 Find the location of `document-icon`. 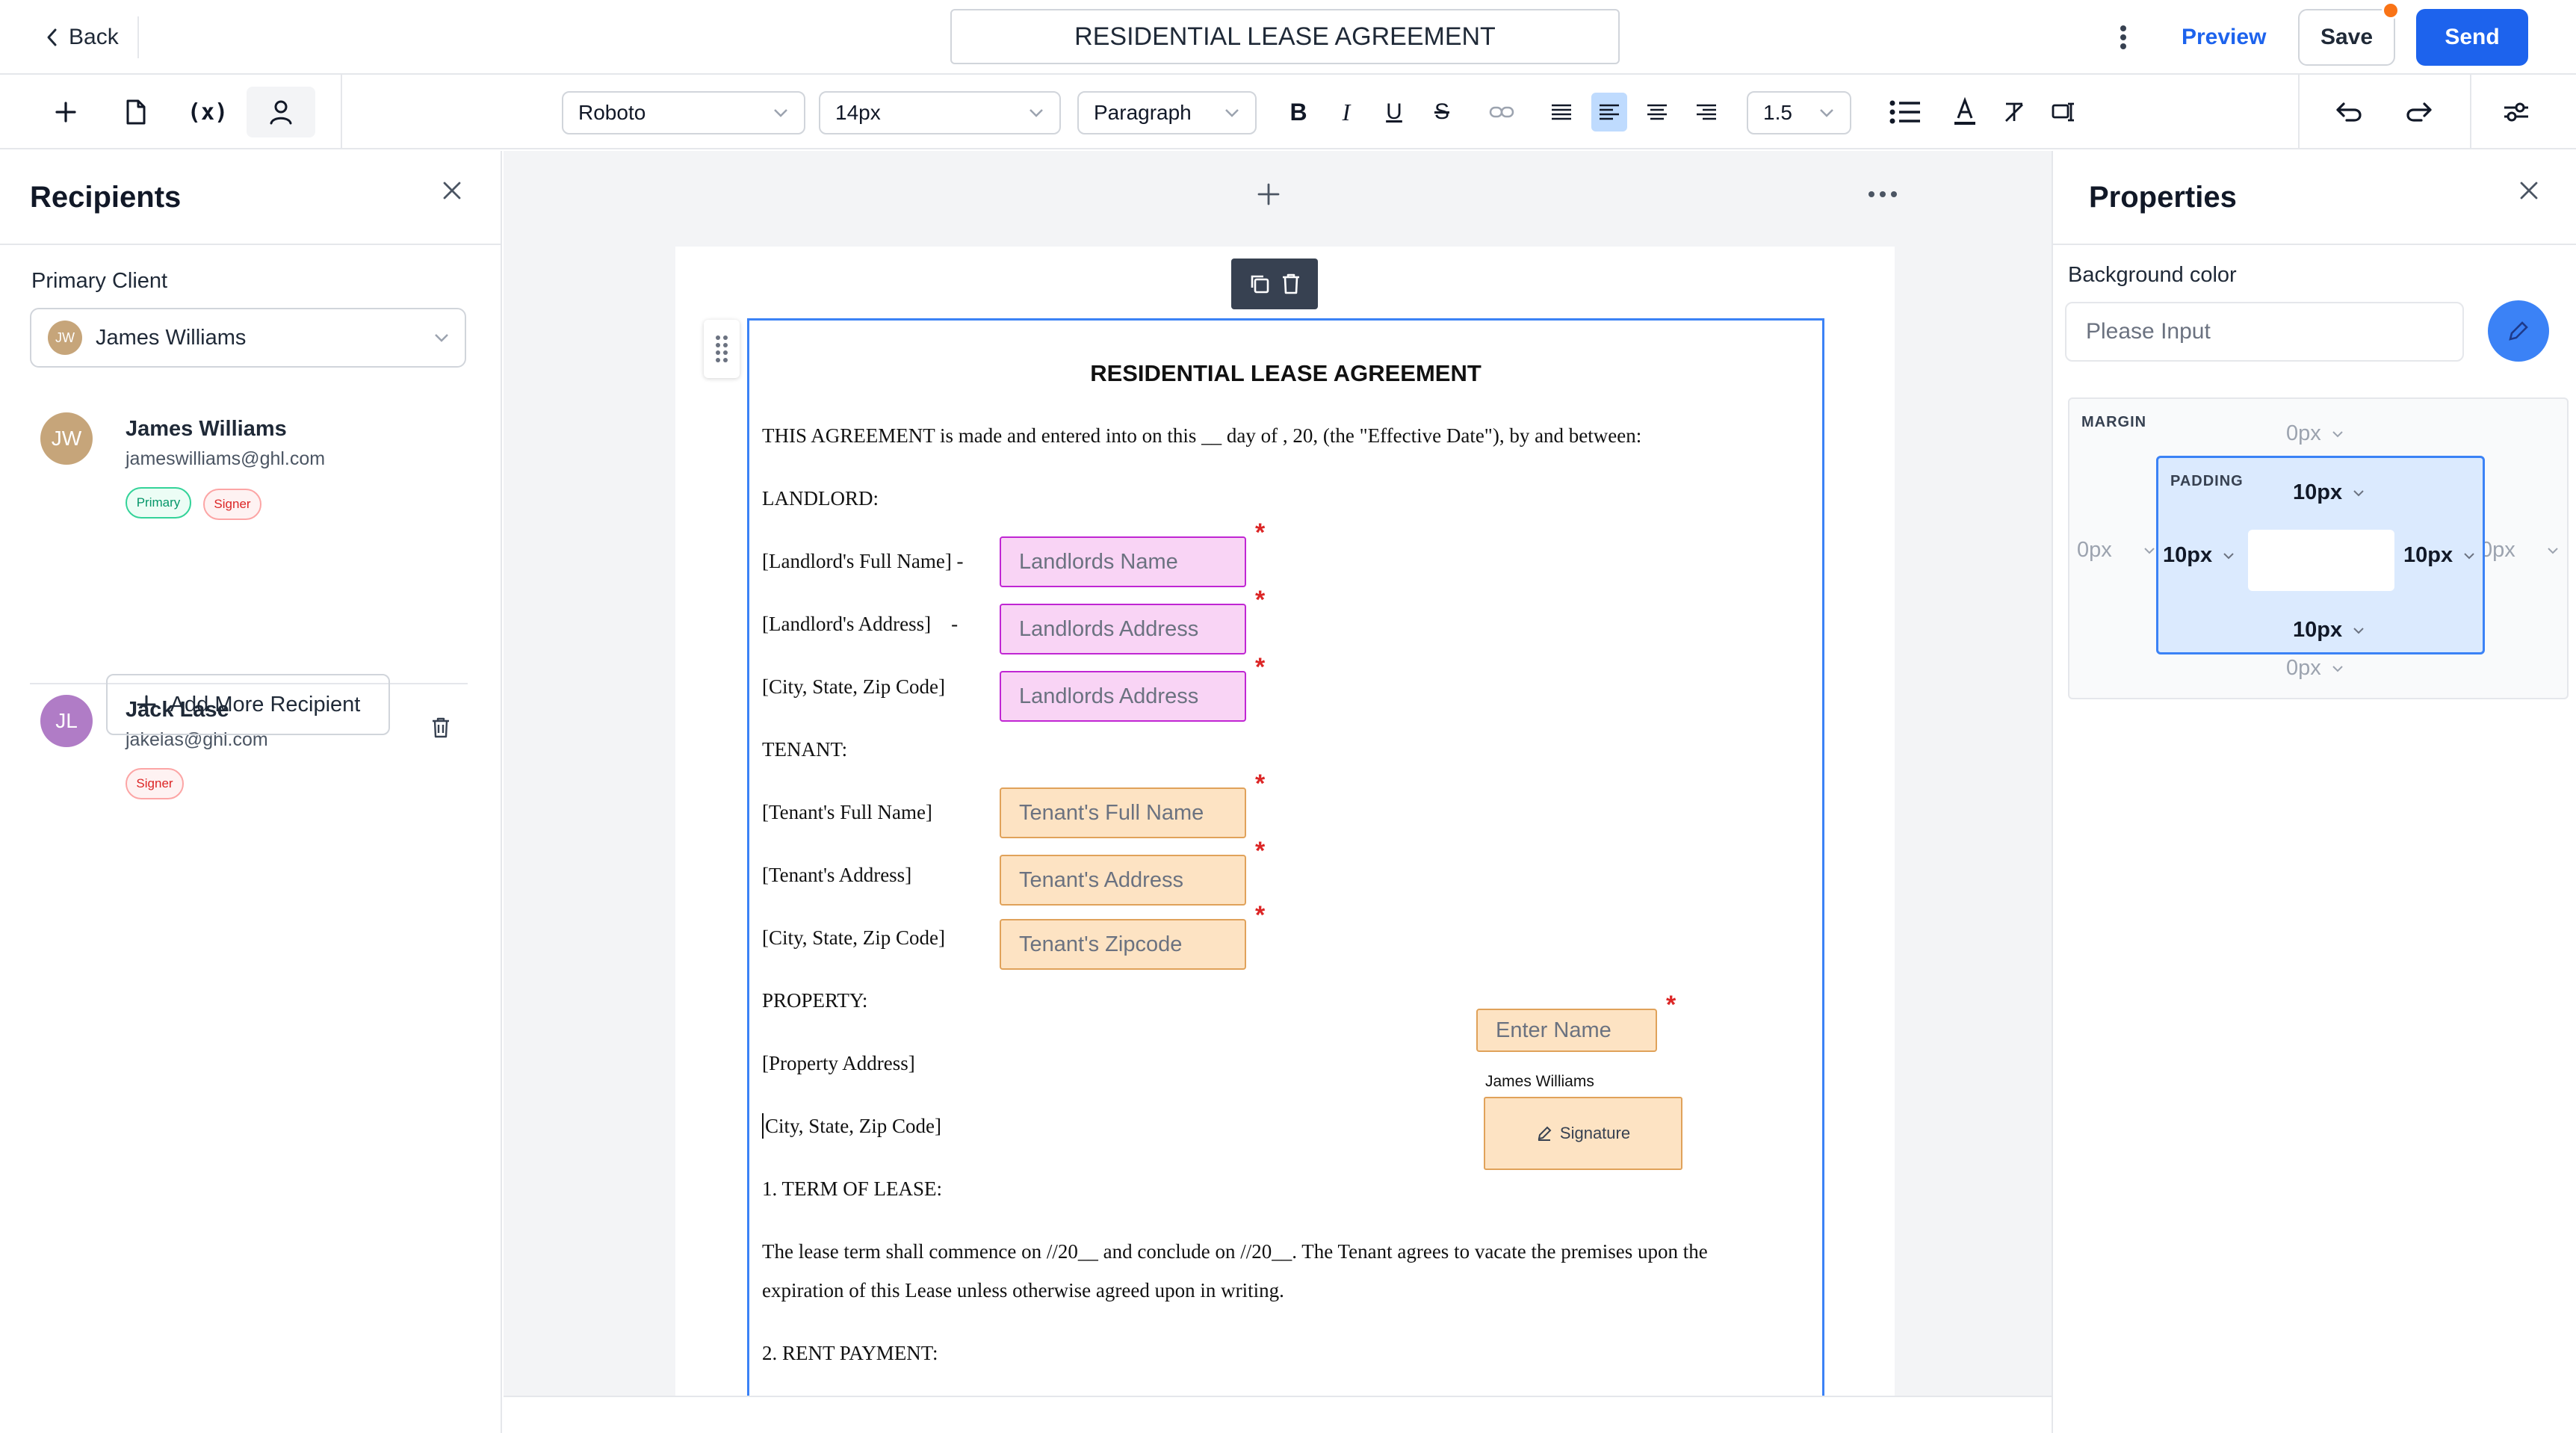

document-icon is located at coordinates (136, 112).